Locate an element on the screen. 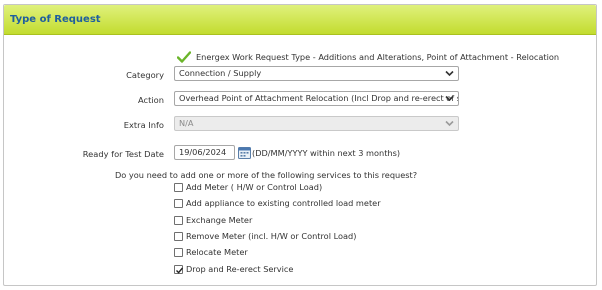  remove-meter-checkbox is located at coordinates (178, 236).